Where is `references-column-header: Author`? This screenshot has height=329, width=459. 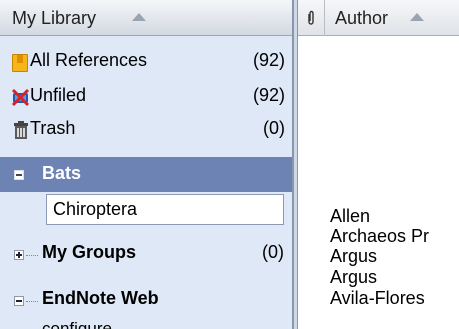 references-column-header: Author is located at coordinates (378, 18).